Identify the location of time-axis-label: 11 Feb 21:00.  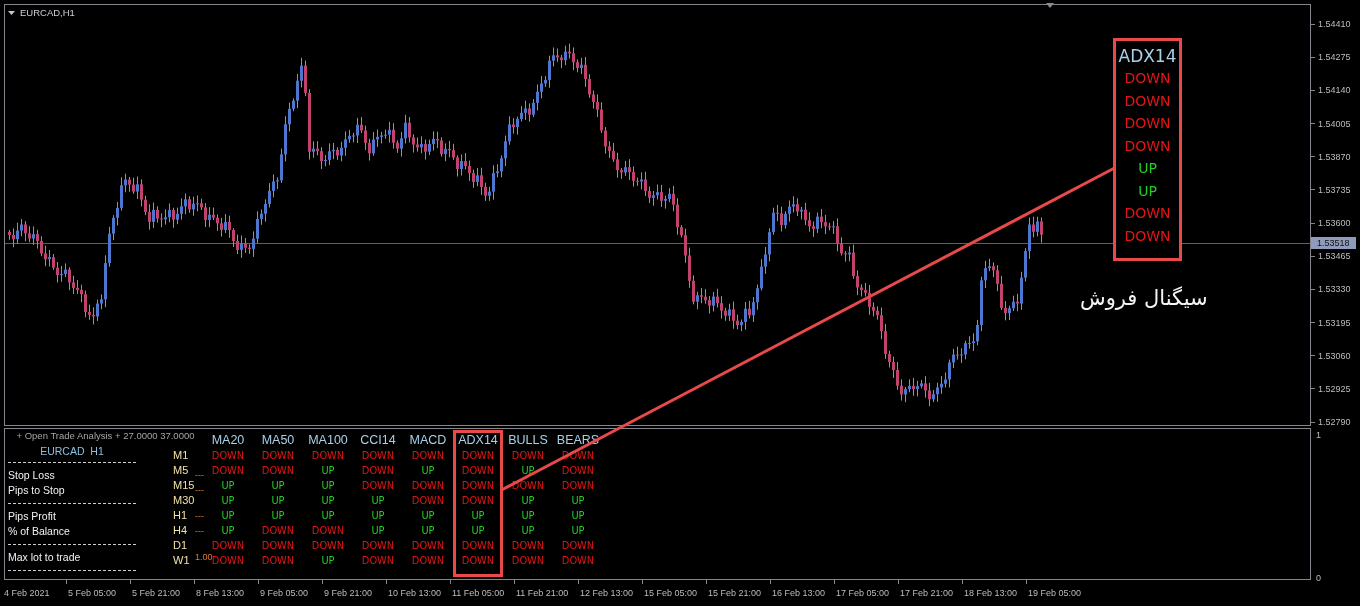
(542, 593).